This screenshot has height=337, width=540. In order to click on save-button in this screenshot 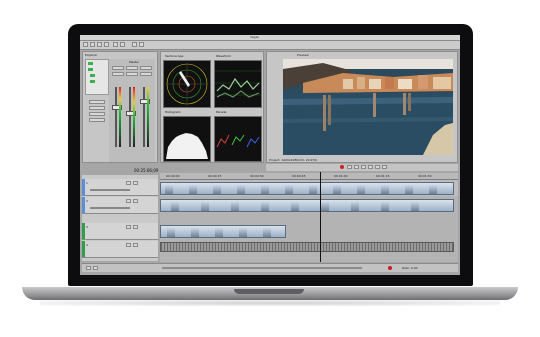, I will do `click(99, 44)`.